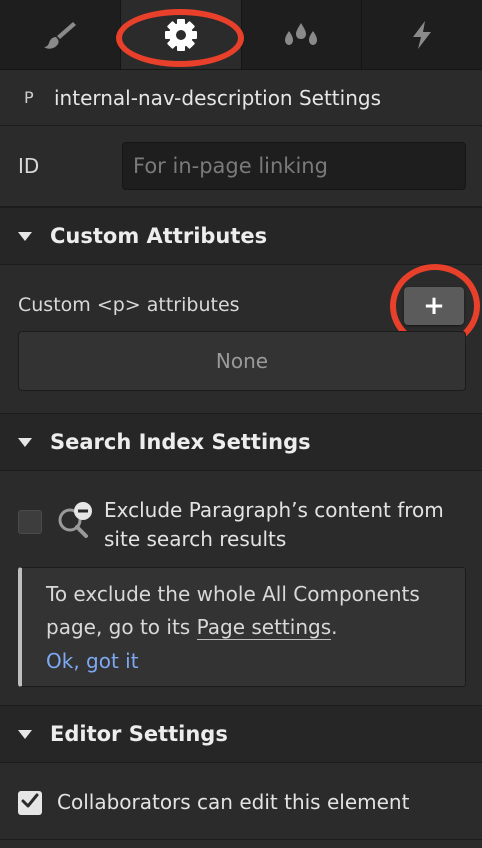 This screenshot has height=848, width=482. What do you see at coordinates (139, 734) in the screenshot?
I see `section-editor-settings-title: Editor Settings` at bounding box center [139, 734].